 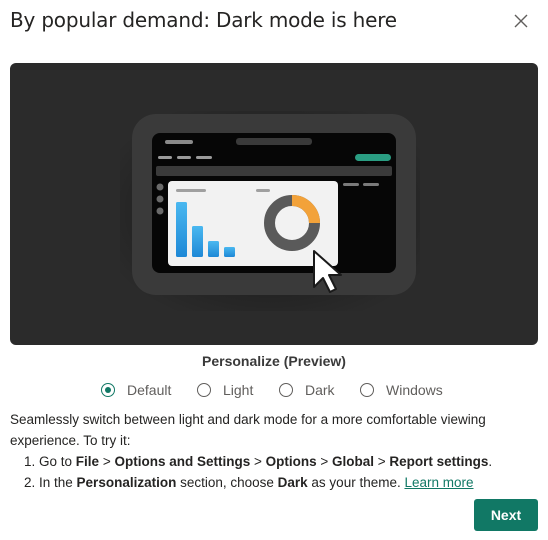 What do you see at coordinates (414, 390) in the screenshot?
I see `radio-windows-label: Windows` at bounding box center [414, 390].